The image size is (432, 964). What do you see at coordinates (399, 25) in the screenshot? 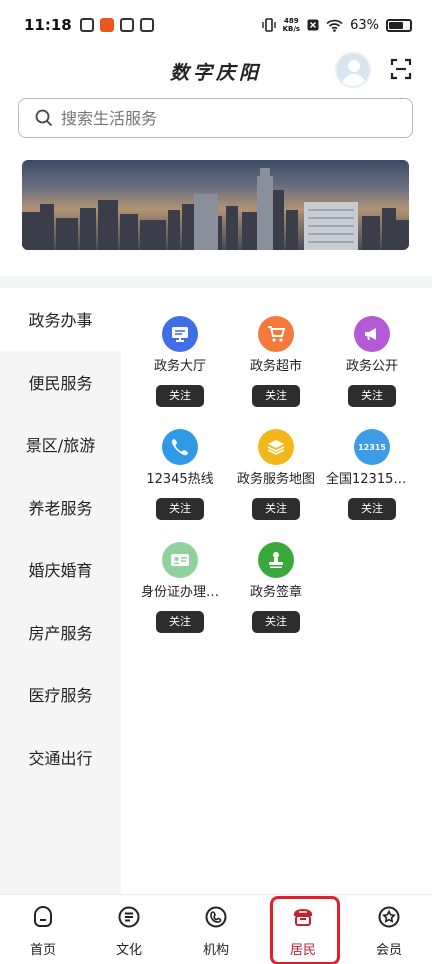
I see `battery-icon` at bounding box center [399, 25].